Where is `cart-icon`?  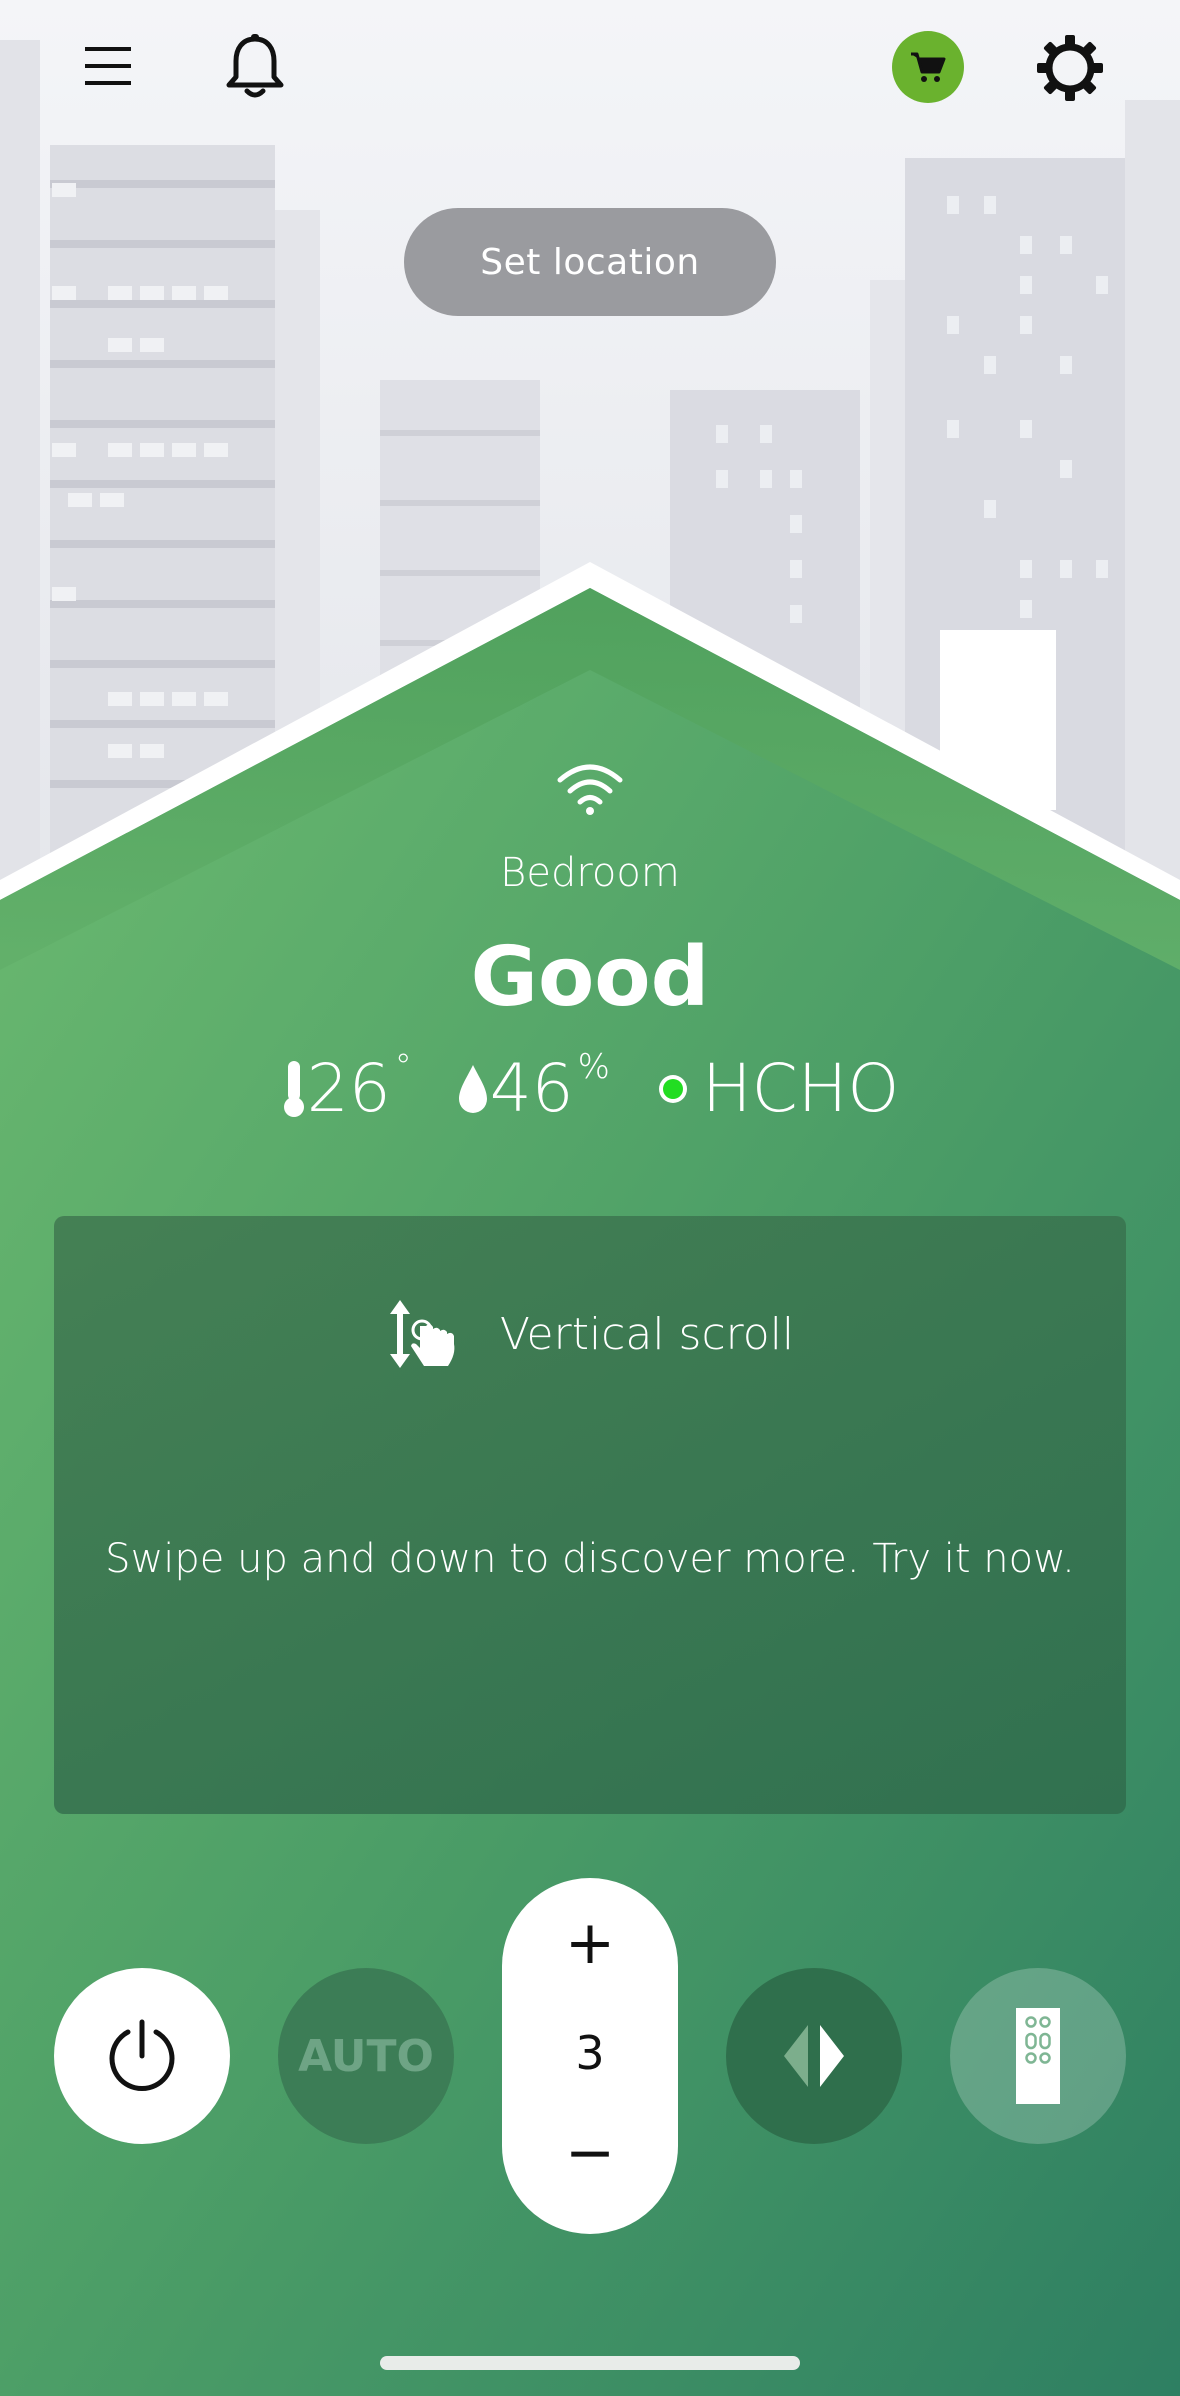 cart-icon is located at coordinates (928, 67).